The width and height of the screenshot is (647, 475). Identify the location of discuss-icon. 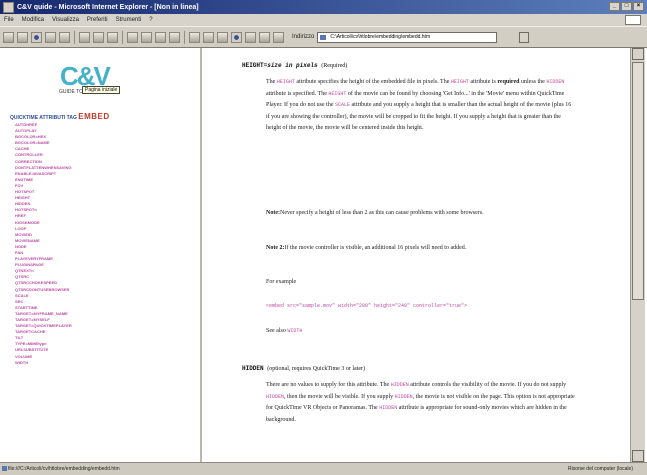
(174, 37).